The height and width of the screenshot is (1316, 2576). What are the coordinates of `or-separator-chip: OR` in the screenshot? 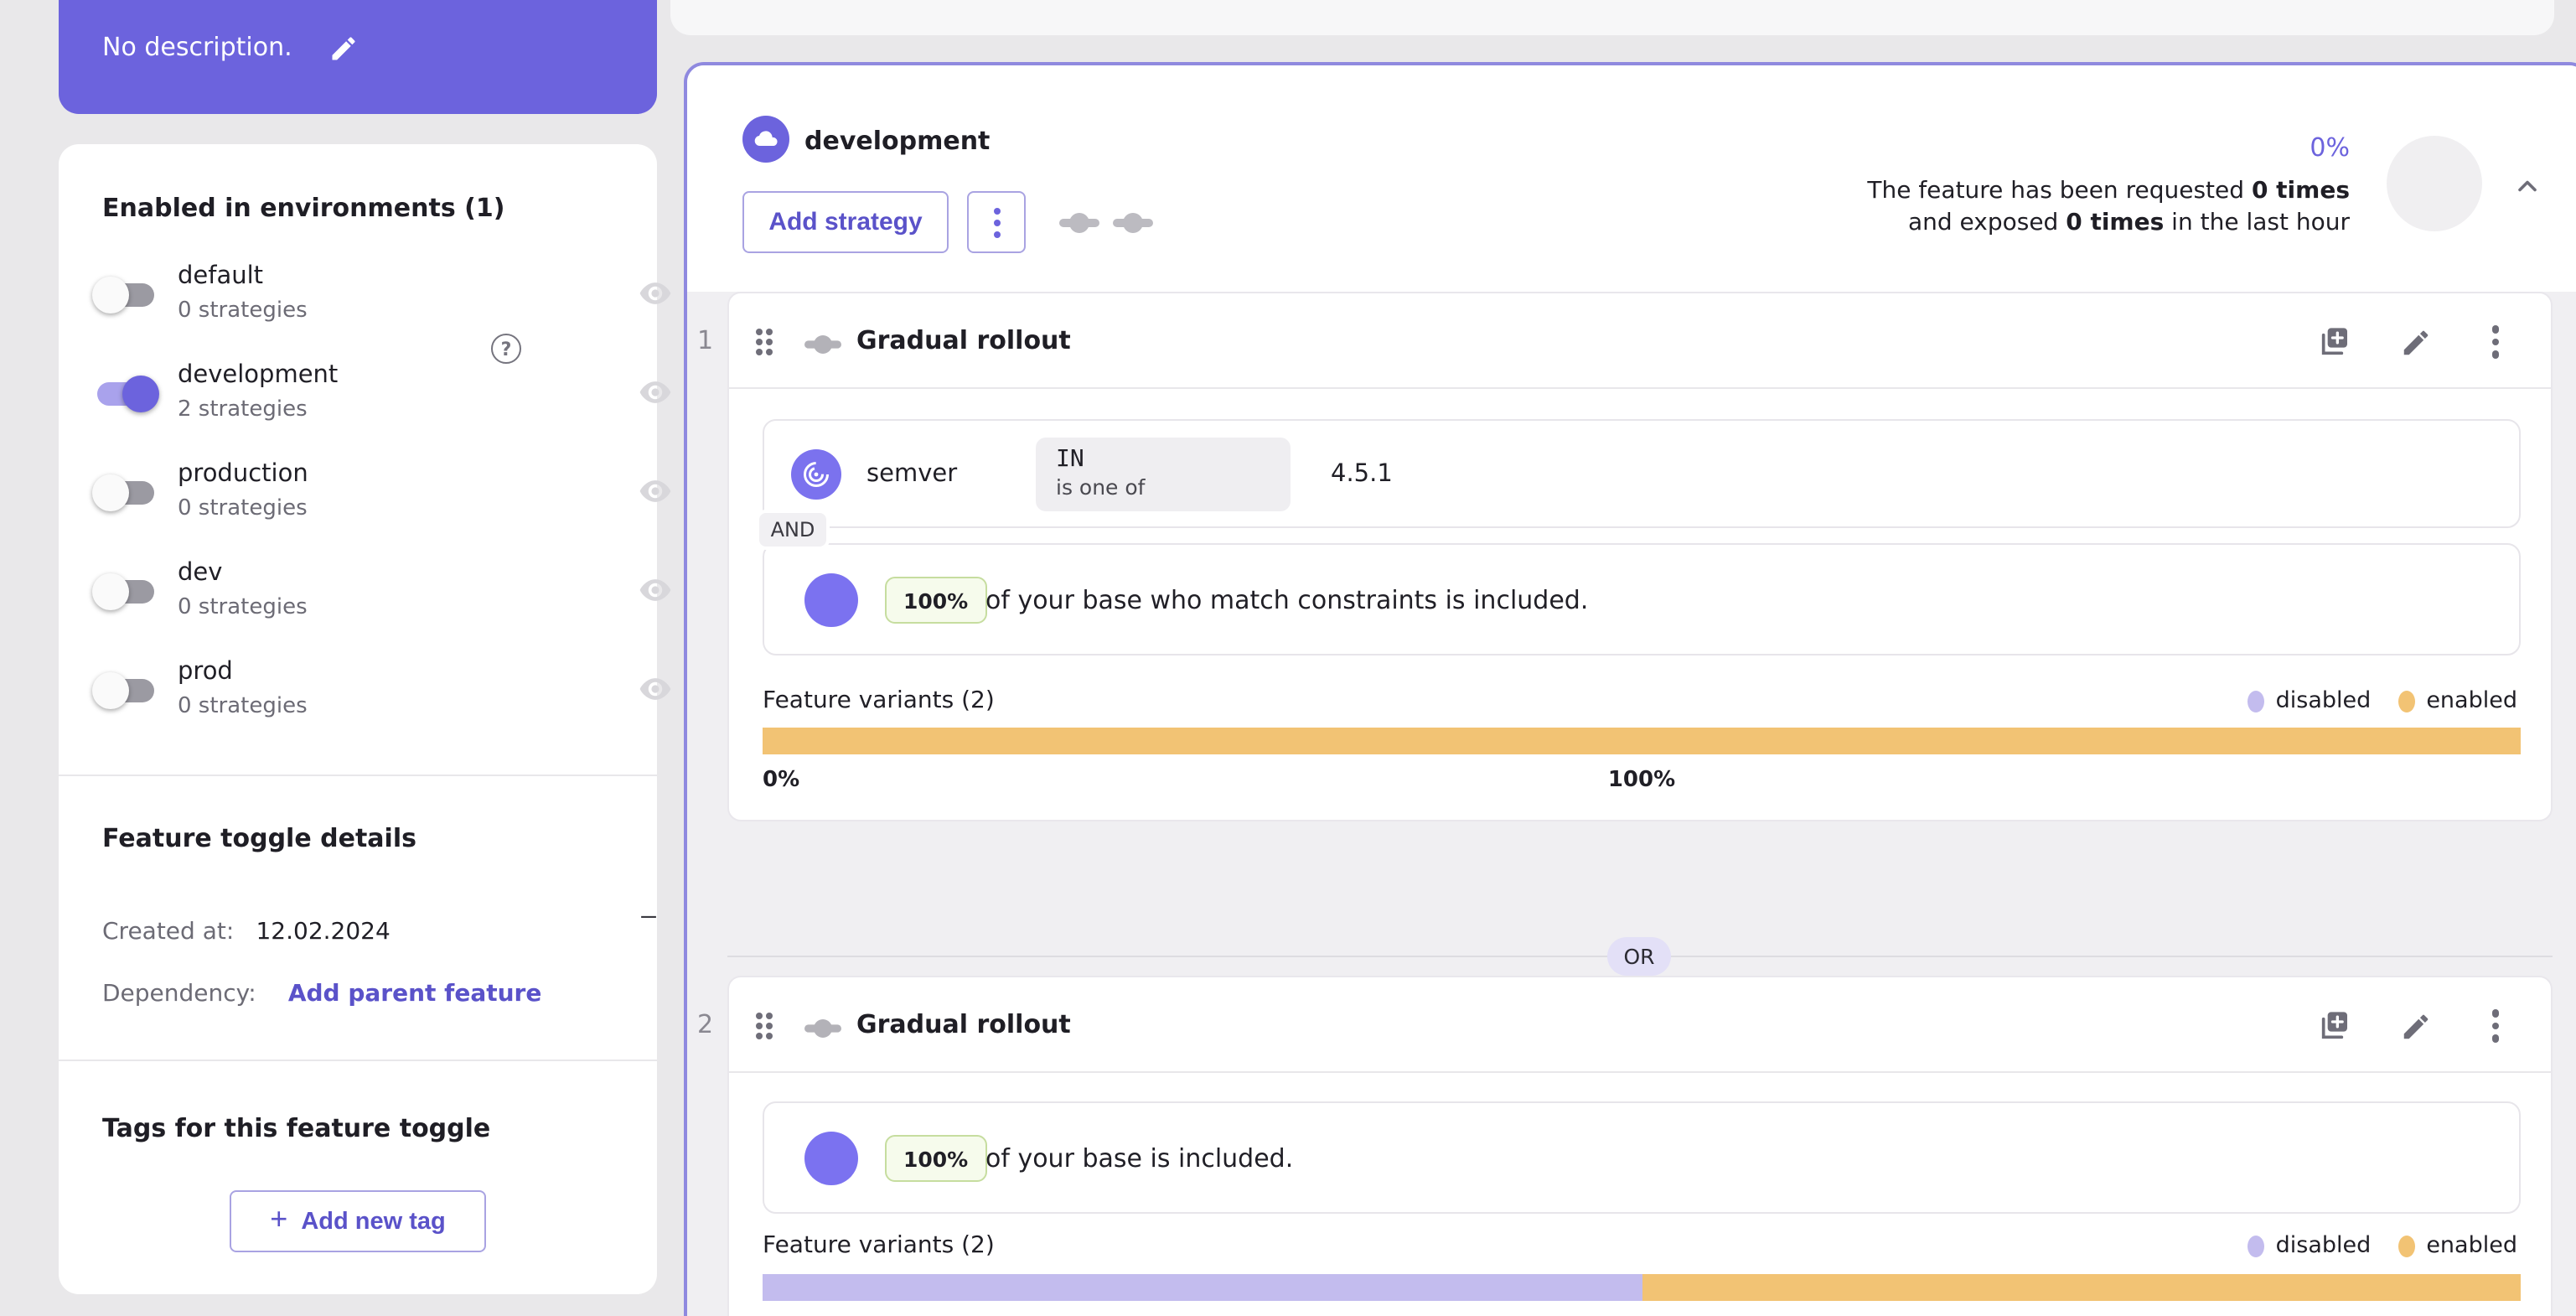 It's located at (1639, 956).